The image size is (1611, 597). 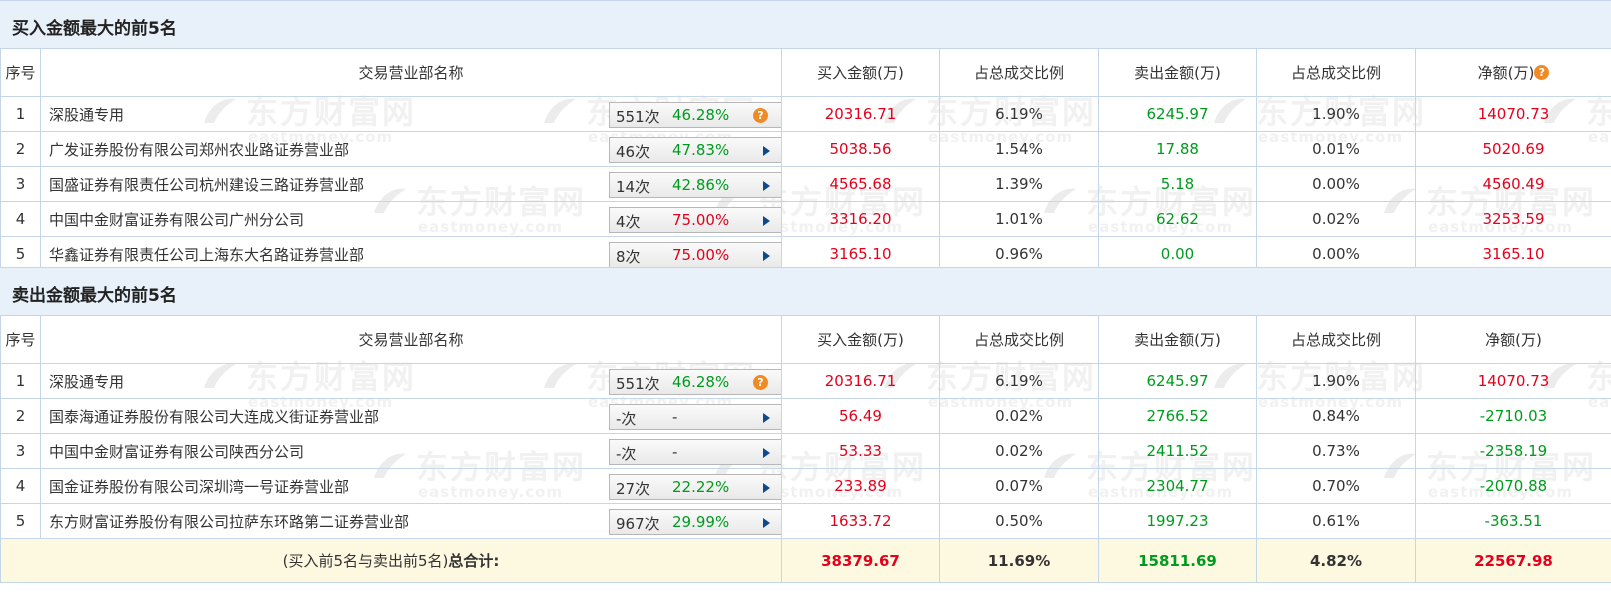 What do you see at coordinates (701, 522) in the screenshot?
I see `win-rate: 29.99%` at bounding box center [701, 522].